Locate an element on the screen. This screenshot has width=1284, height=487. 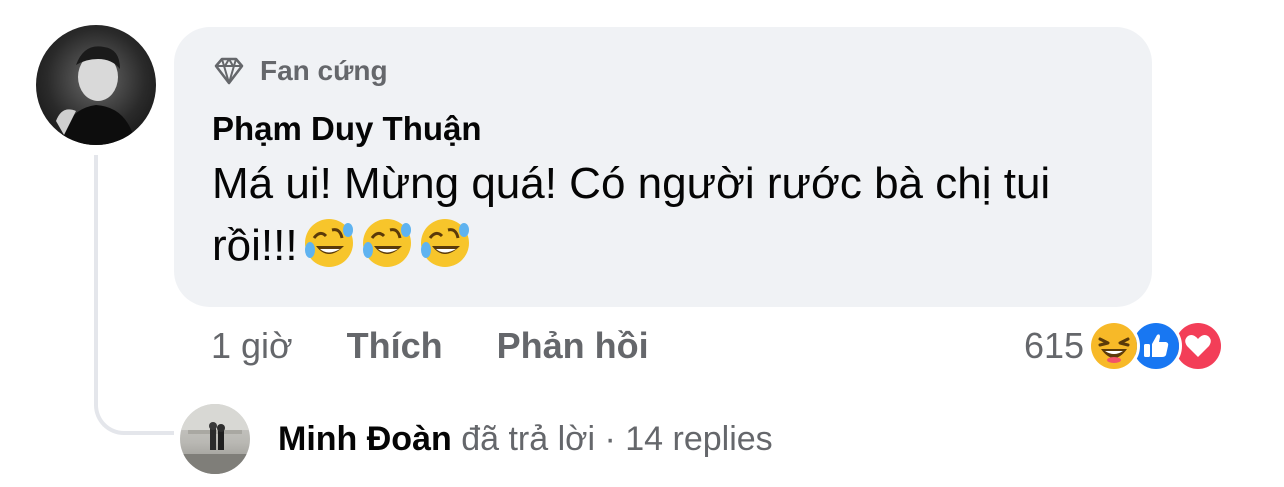
comment-actions: 1 giờ Thích Phản hồi is located at coordinates (457, 346).